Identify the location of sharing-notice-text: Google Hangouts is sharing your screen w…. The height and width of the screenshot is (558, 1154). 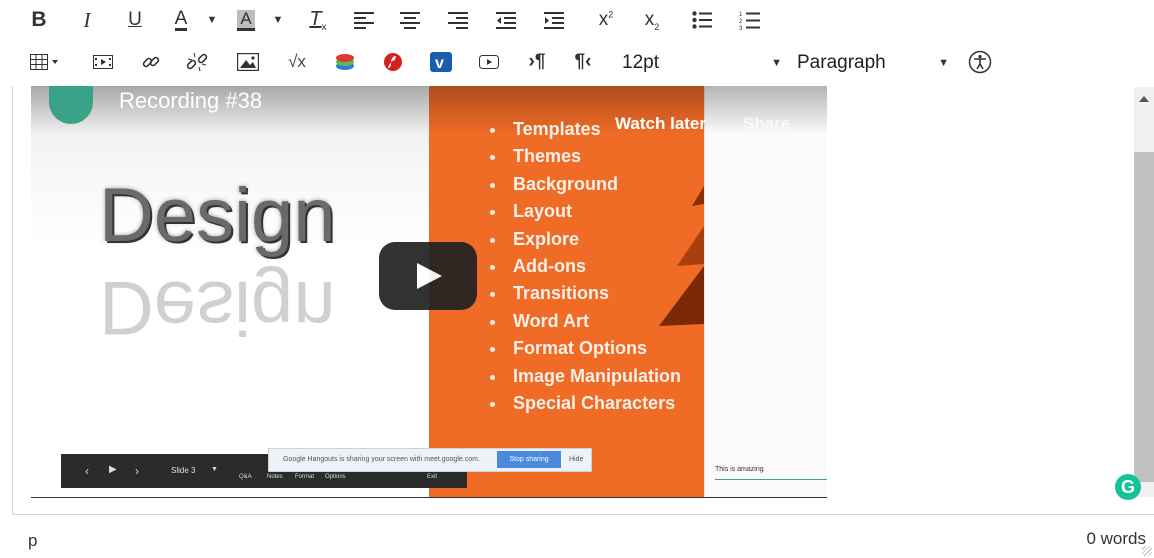
(381, 459).